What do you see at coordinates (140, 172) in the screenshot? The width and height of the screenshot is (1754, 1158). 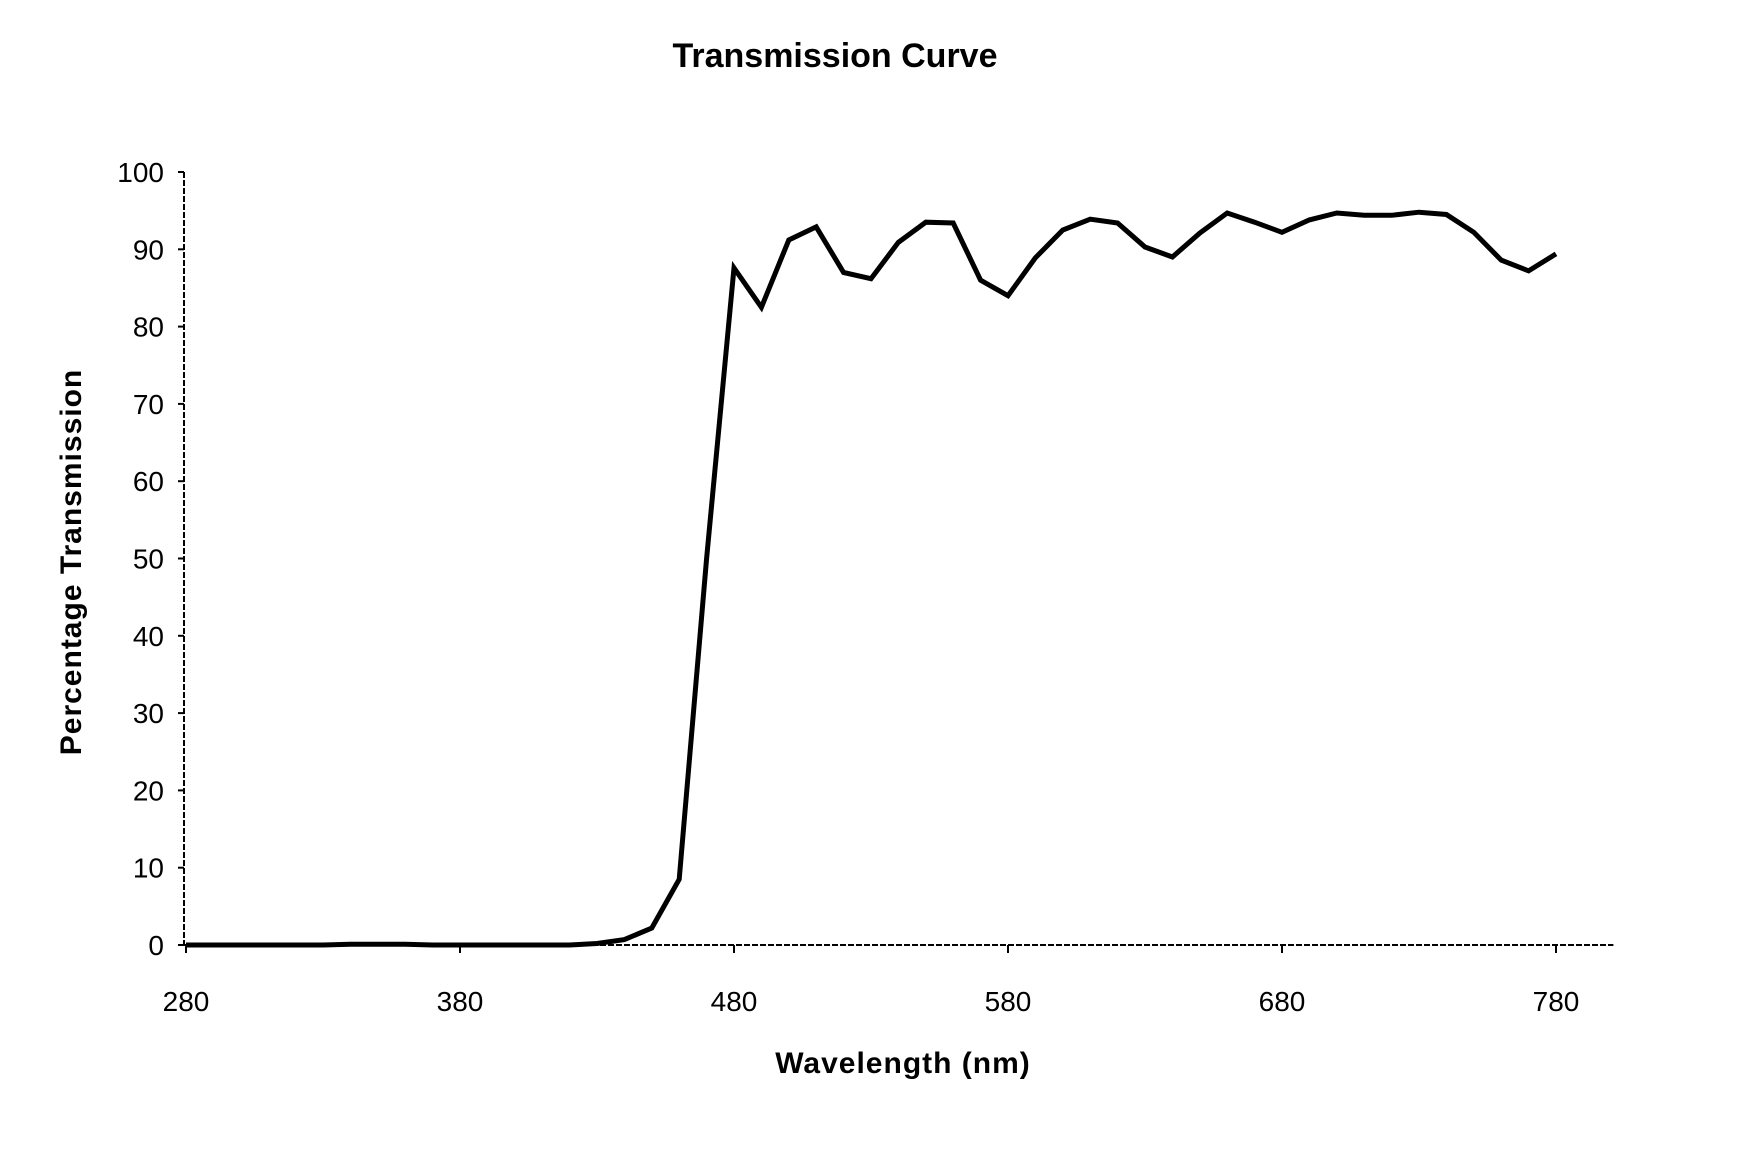 I see `y-tick-label: 100` at bounding box center [140, 172].